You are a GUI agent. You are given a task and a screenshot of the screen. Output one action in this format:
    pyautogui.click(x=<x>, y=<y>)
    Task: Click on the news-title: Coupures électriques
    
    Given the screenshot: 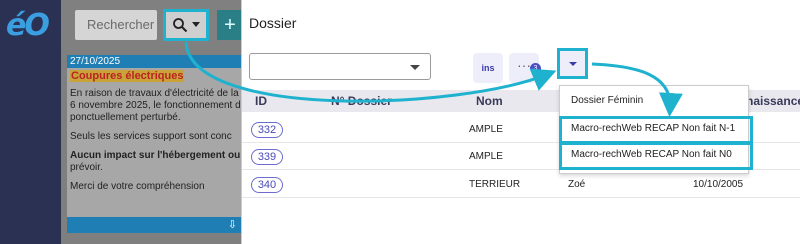 What is the action you would take?
    pyautogui.click(x=127, y=76)
    